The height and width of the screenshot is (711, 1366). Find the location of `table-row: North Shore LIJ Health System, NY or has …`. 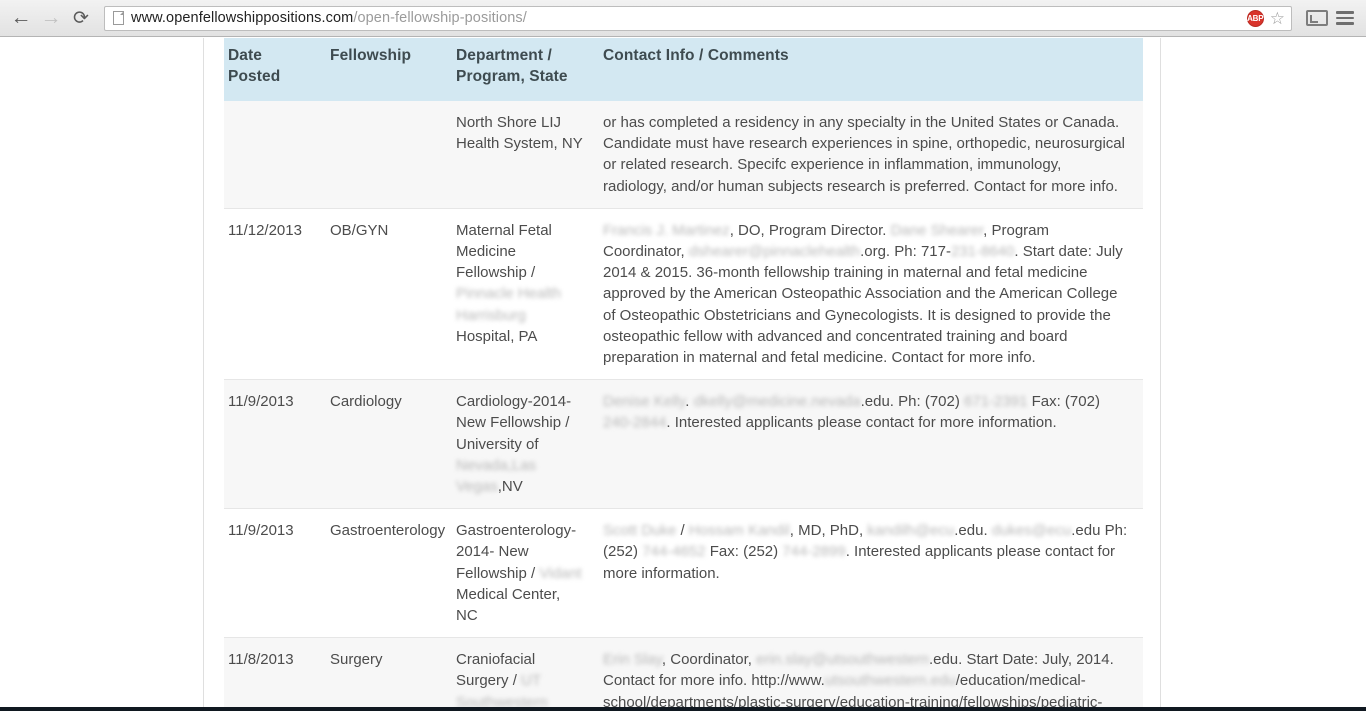

table-row: North Shore LIJ Health System, NY or has … is located at coordinates (683, 155).